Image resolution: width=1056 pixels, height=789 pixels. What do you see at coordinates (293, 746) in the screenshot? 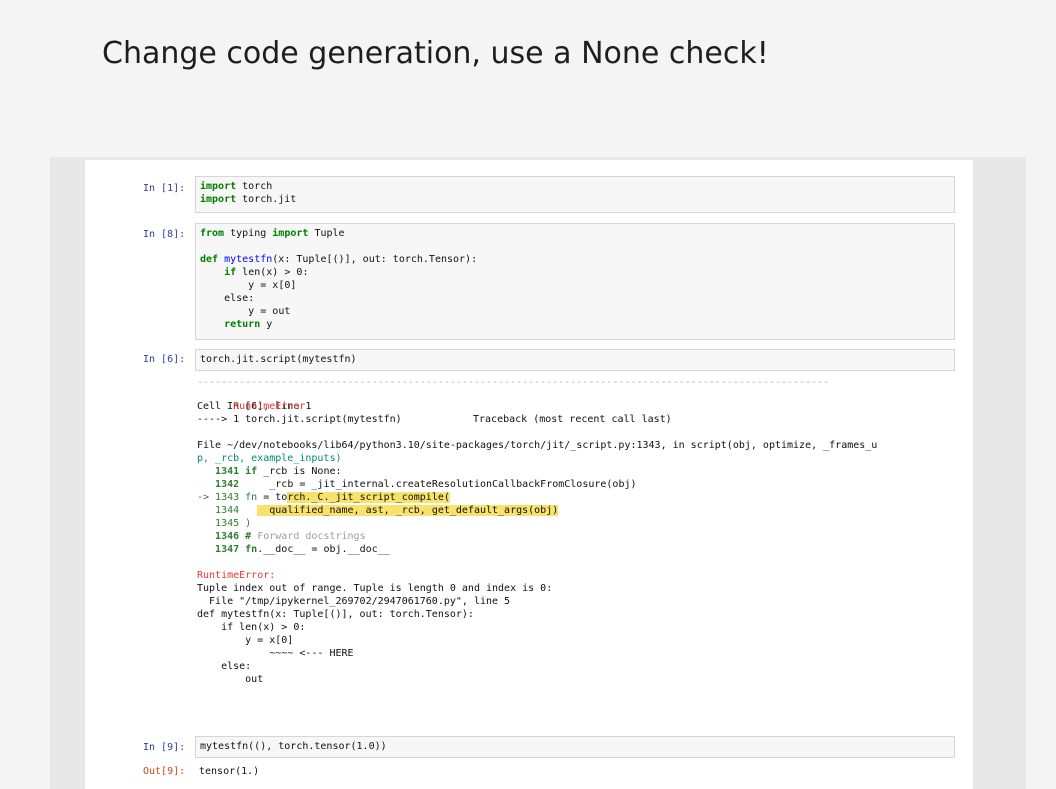
I see `code-line: mytestfn((), torch.tensor(1.0))` at bounding box center [293, 746].